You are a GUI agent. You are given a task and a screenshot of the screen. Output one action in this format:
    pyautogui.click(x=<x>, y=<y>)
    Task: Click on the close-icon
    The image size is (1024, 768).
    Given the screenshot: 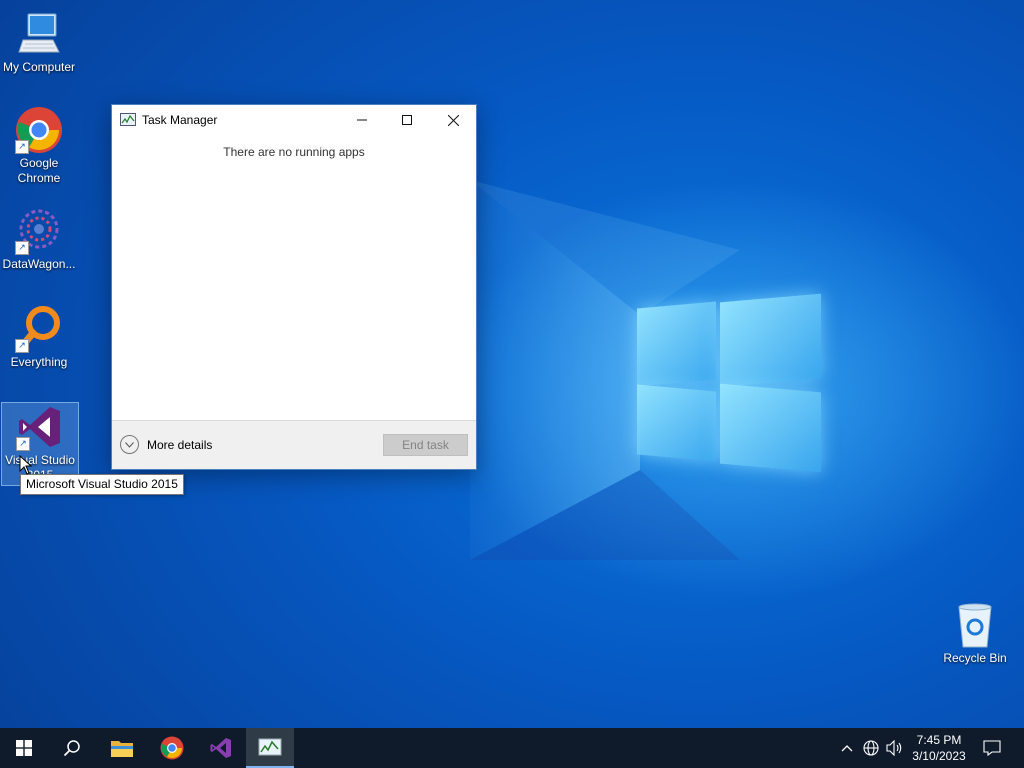 What is the action you would take?
    pyautogui.click(x=453, y=120)
    